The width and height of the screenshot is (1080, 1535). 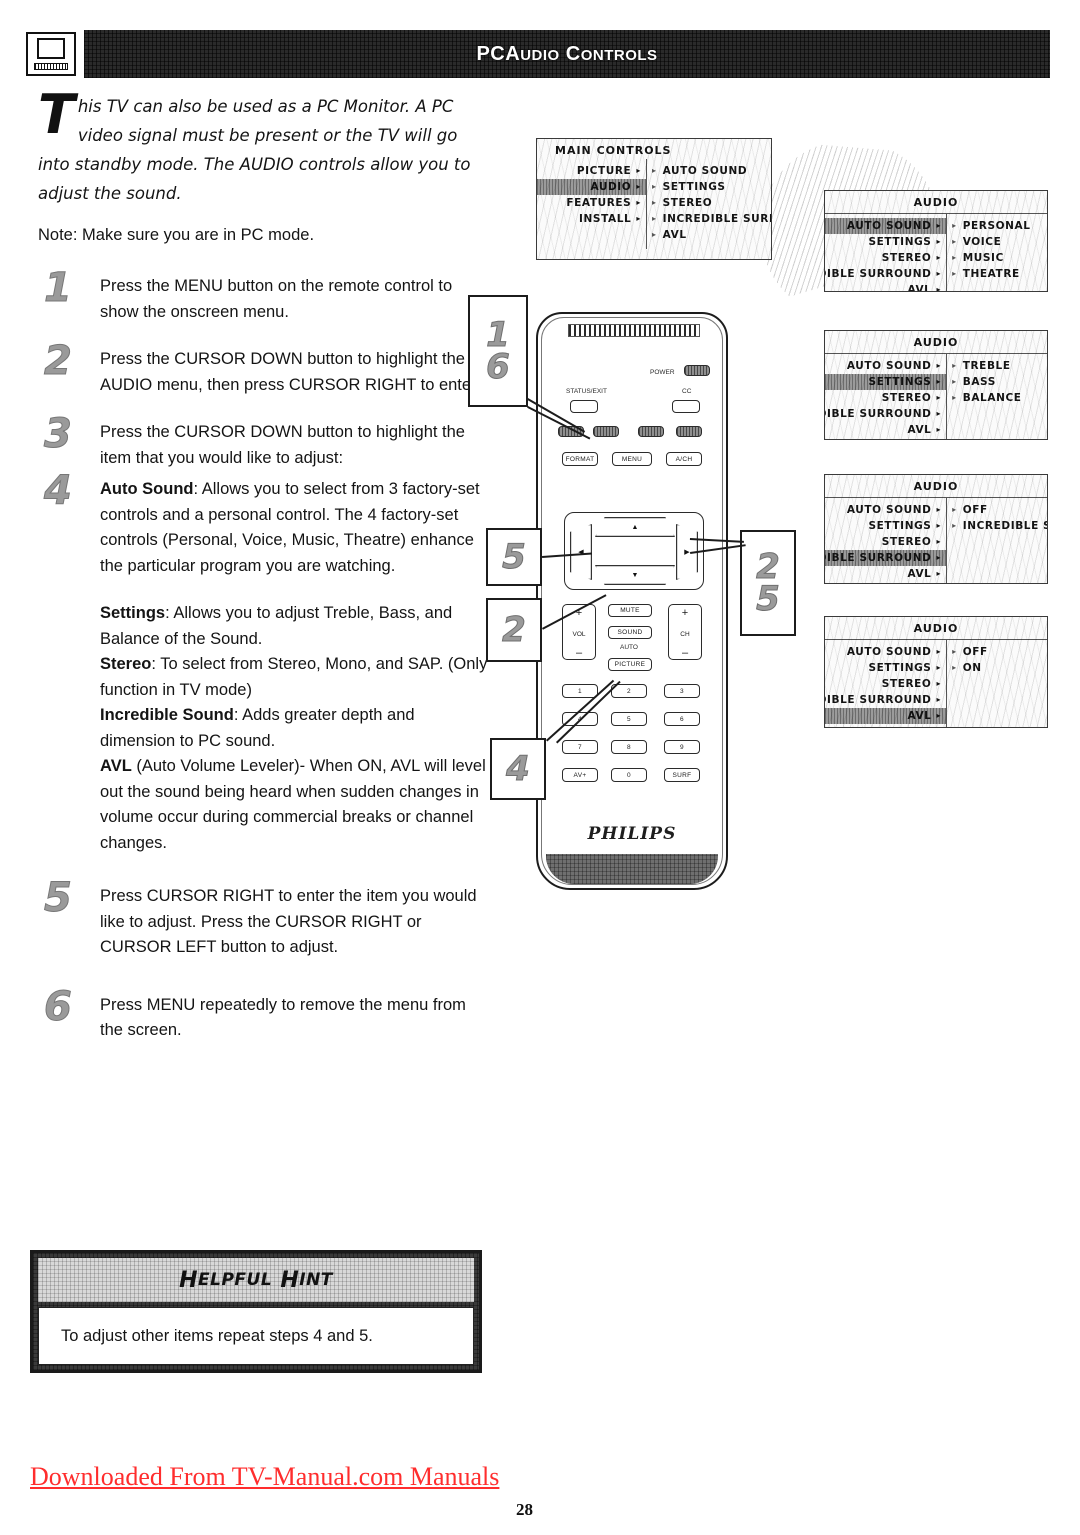 What do you see at coordinates (997, 398) in the screenshot?
I see `osd-submenu-item: ▸ BALANCE` at bounding box center [997, 398].